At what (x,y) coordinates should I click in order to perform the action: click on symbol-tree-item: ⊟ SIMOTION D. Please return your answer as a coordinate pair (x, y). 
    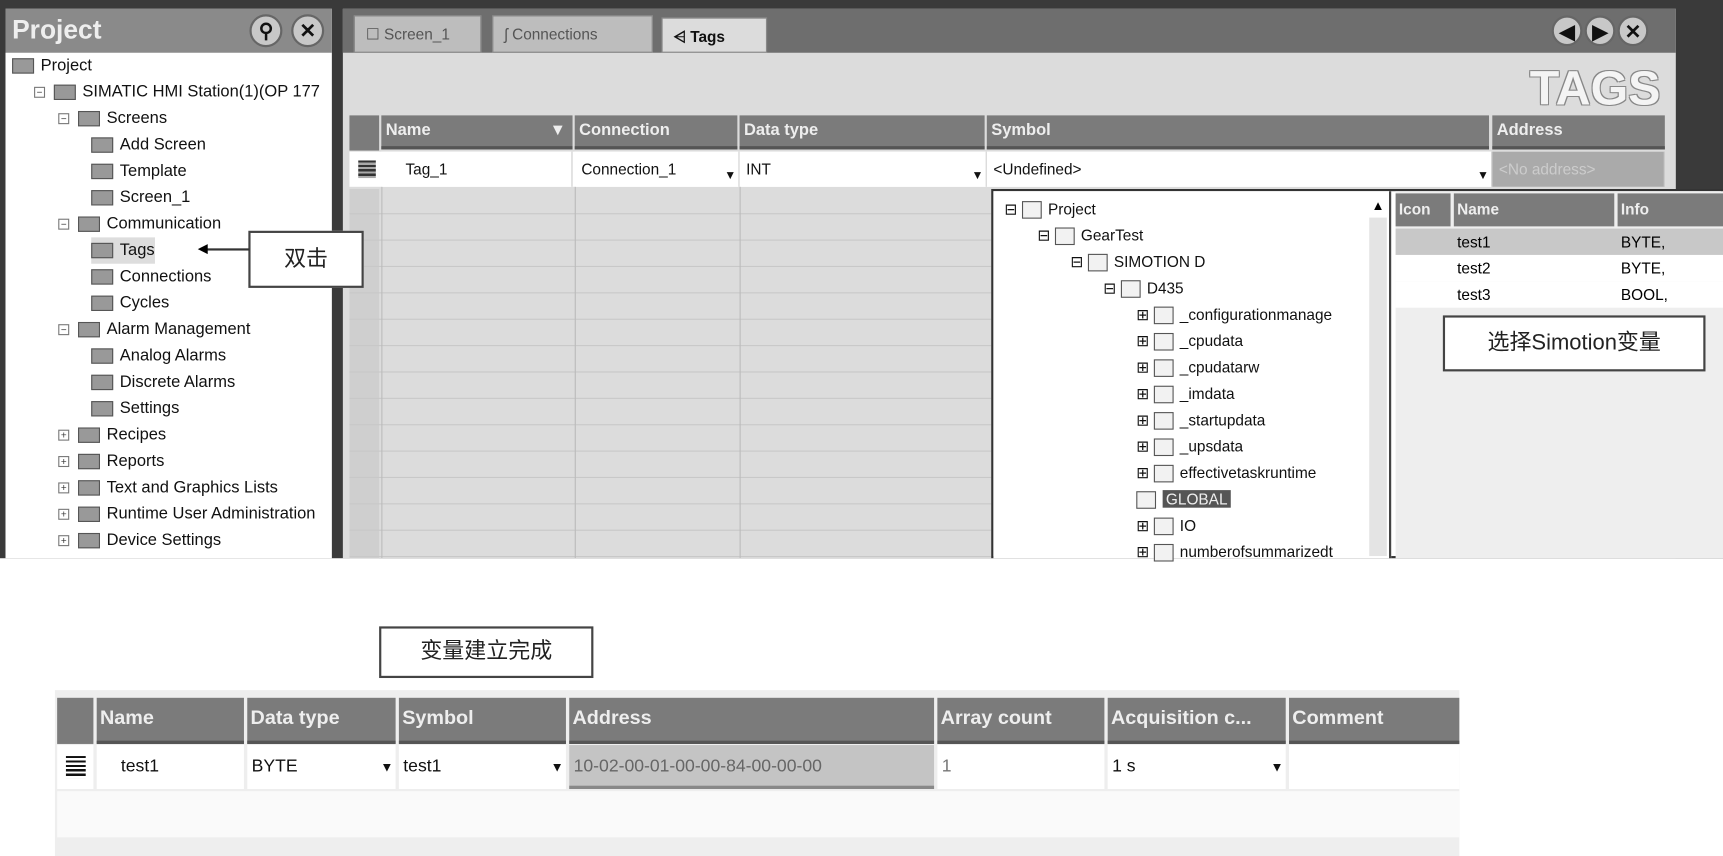
    Looking at the image, I should click on (1137, 261).